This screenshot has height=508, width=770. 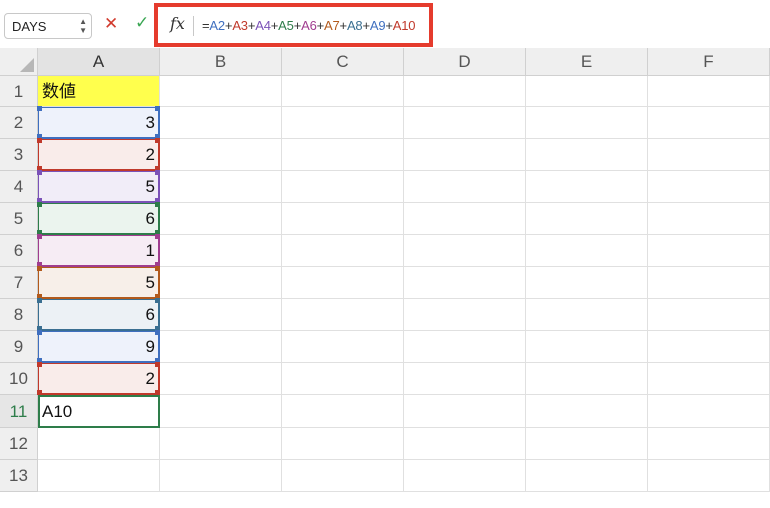 What do you see at coordinates (587, 411) in the screenshot?
I see `cell-e11` at bounding box center [587, 411].